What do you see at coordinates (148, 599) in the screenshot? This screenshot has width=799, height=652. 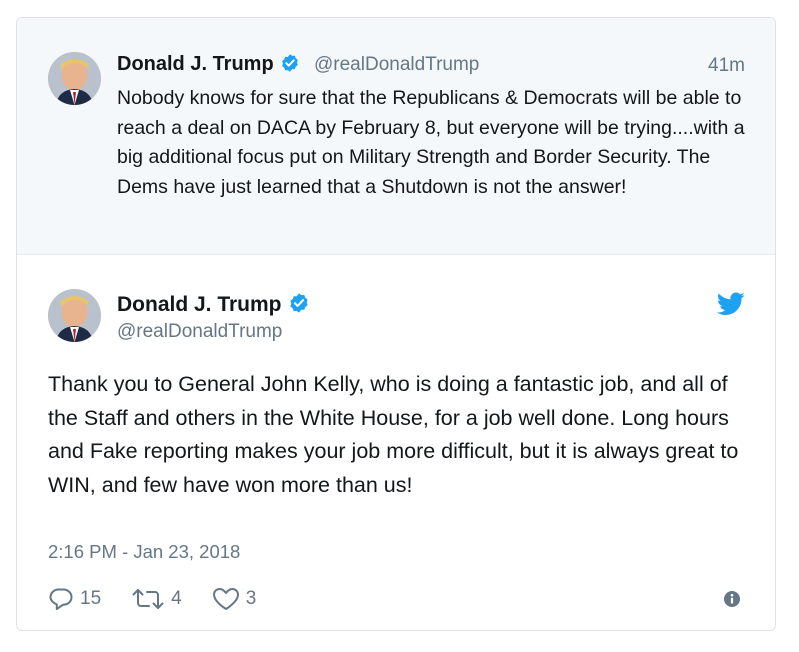 I see `retweet-icon` at bounding box center [148, 599].